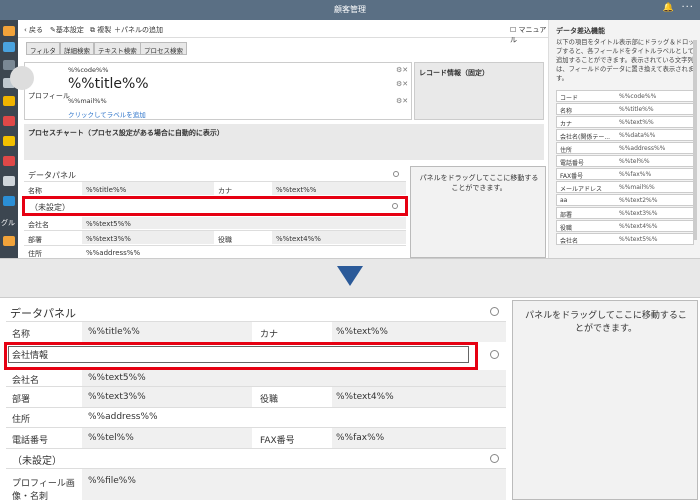 The width and height of the screenshot is (700, 502). I want to click on chat-icon, so click(9, 47).